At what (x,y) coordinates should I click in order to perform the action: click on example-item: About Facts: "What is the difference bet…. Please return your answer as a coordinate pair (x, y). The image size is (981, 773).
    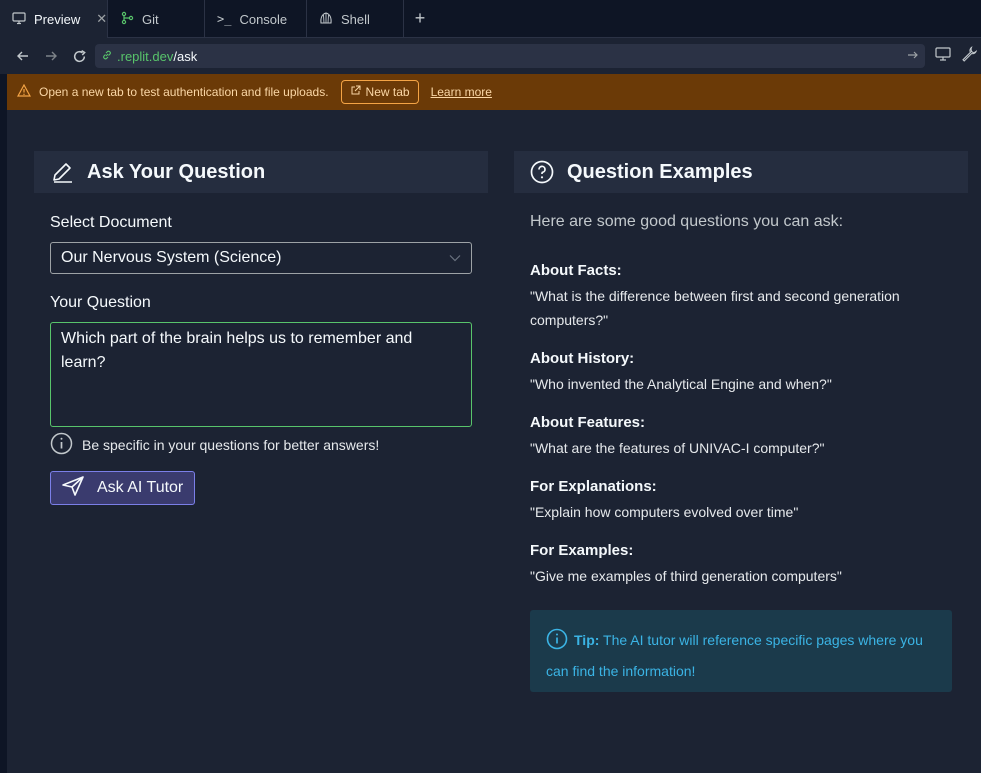
    Looking at the image, I should click on (735, 297).